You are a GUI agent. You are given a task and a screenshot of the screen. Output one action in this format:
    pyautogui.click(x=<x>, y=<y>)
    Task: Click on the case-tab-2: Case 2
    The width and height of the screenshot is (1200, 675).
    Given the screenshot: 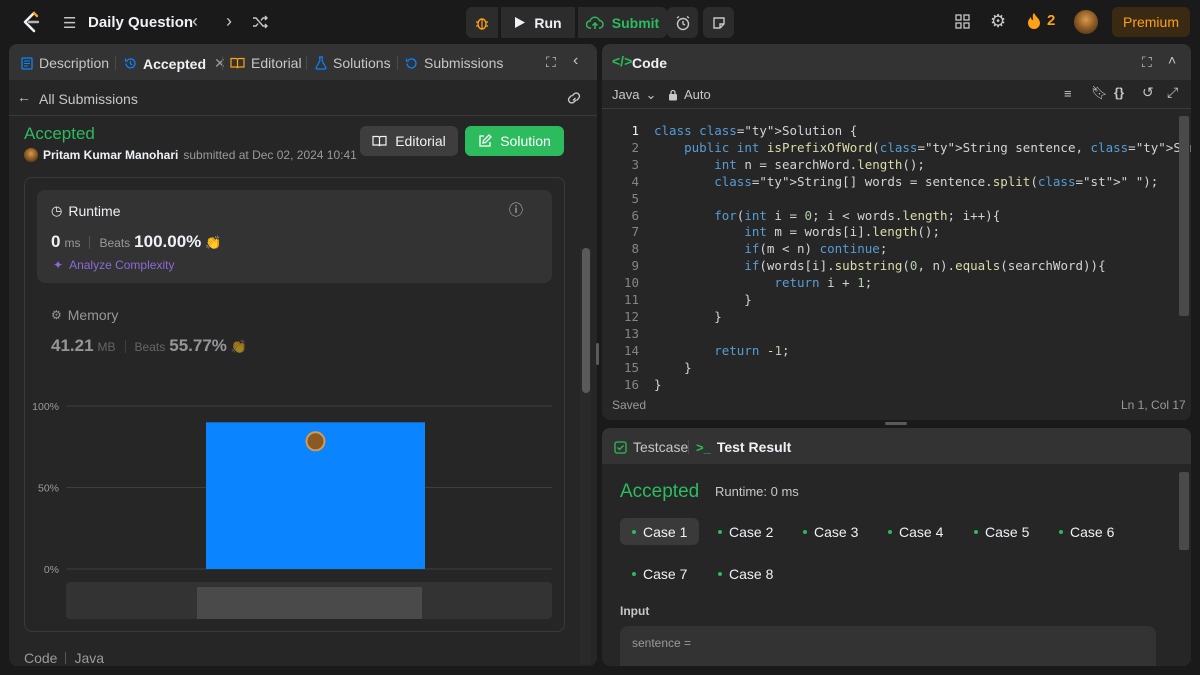 What is the action you would take?
    pyautogui.click(x=745, y=531)
    